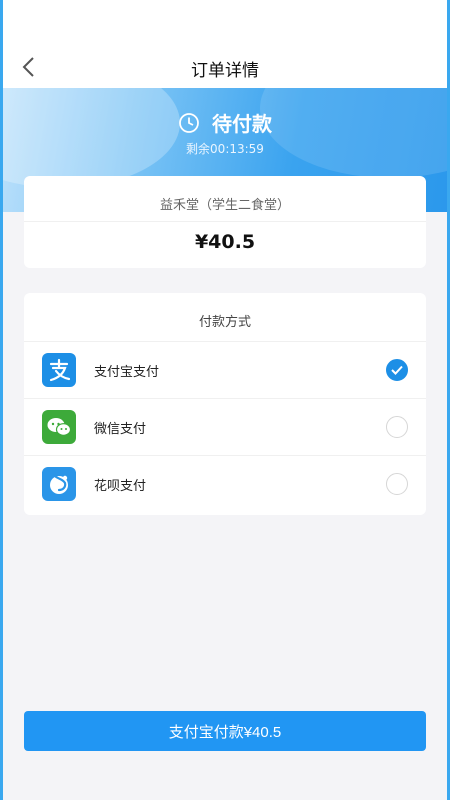  What do you see at coordinates (59, 370) in the screenshot?
I see `alipay-icon` at bounding box center [59, 370].